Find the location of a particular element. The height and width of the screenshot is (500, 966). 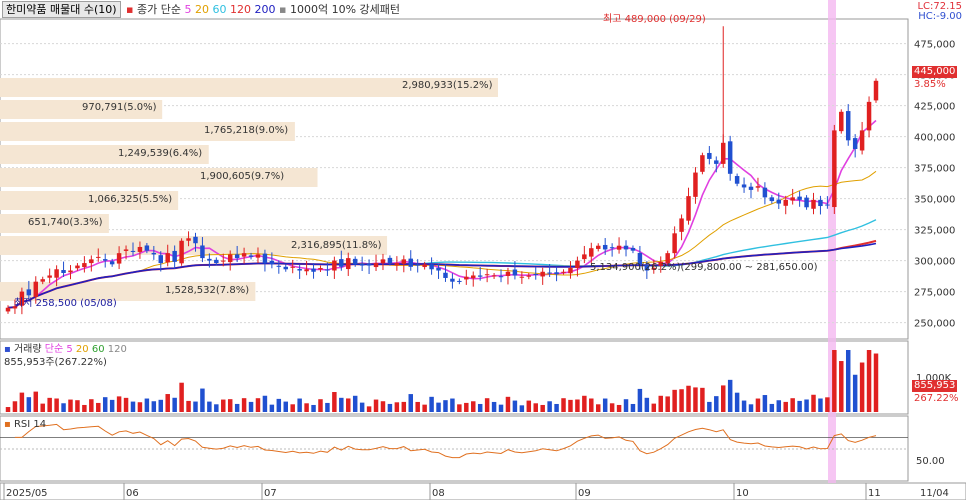

ma-legend-marker: ▪ is located at coordinates (130, 9).